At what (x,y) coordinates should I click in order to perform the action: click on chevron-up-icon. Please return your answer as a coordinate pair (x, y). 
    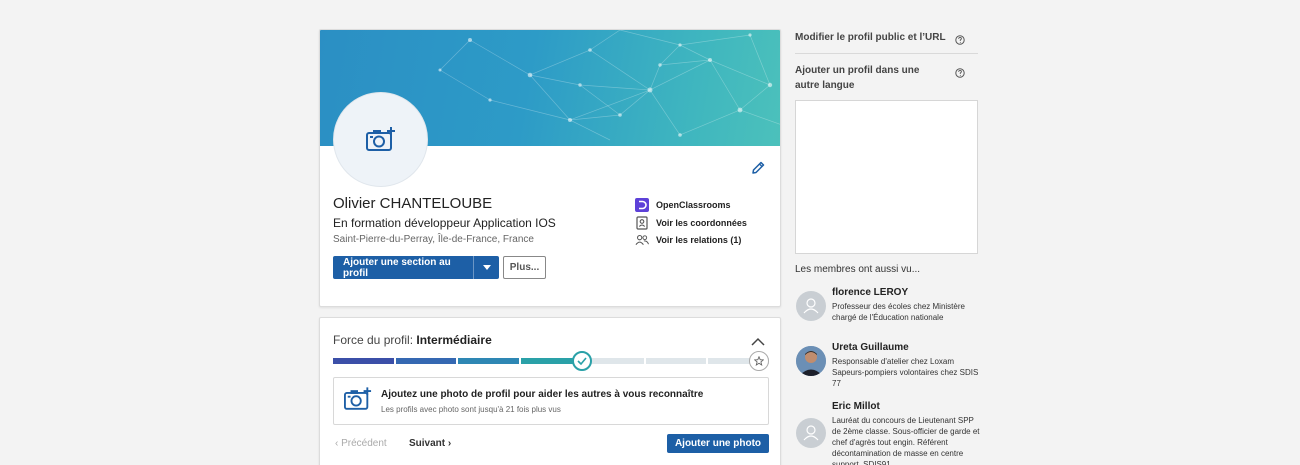
    Looking at the image, I should click on (758, 341).